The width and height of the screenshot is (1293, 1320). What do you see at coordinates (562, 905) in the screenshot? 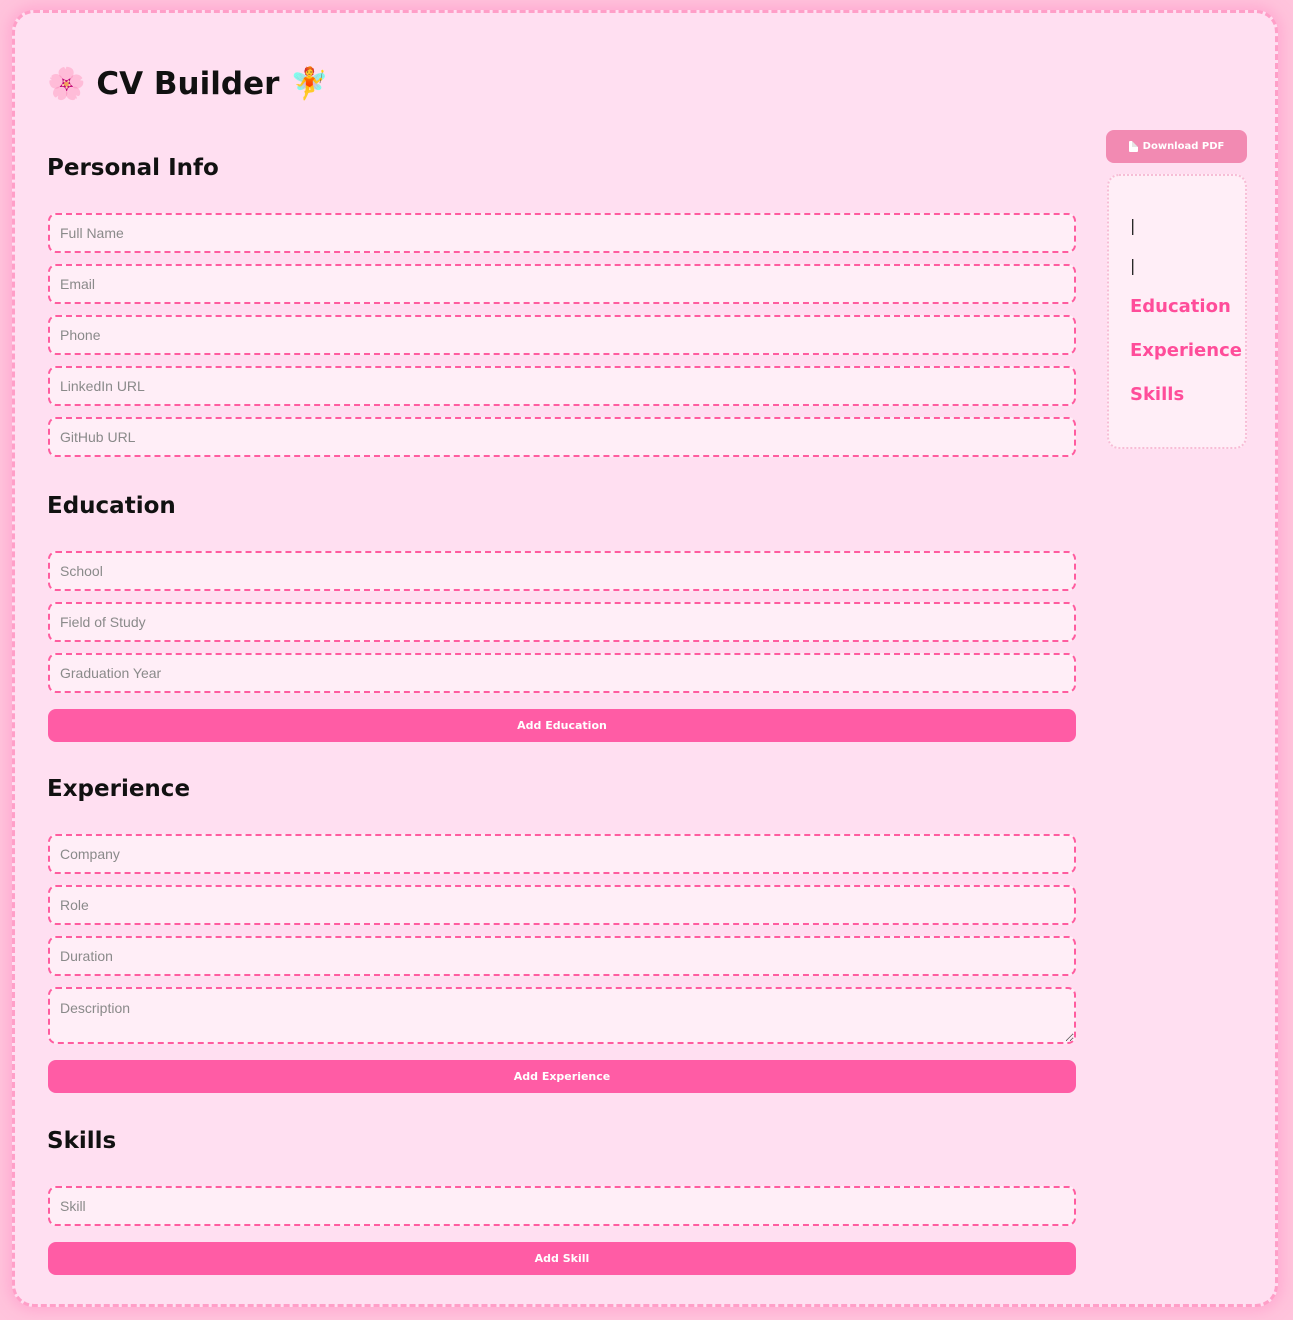
I see `role-input` at bounding box center [562, 905].